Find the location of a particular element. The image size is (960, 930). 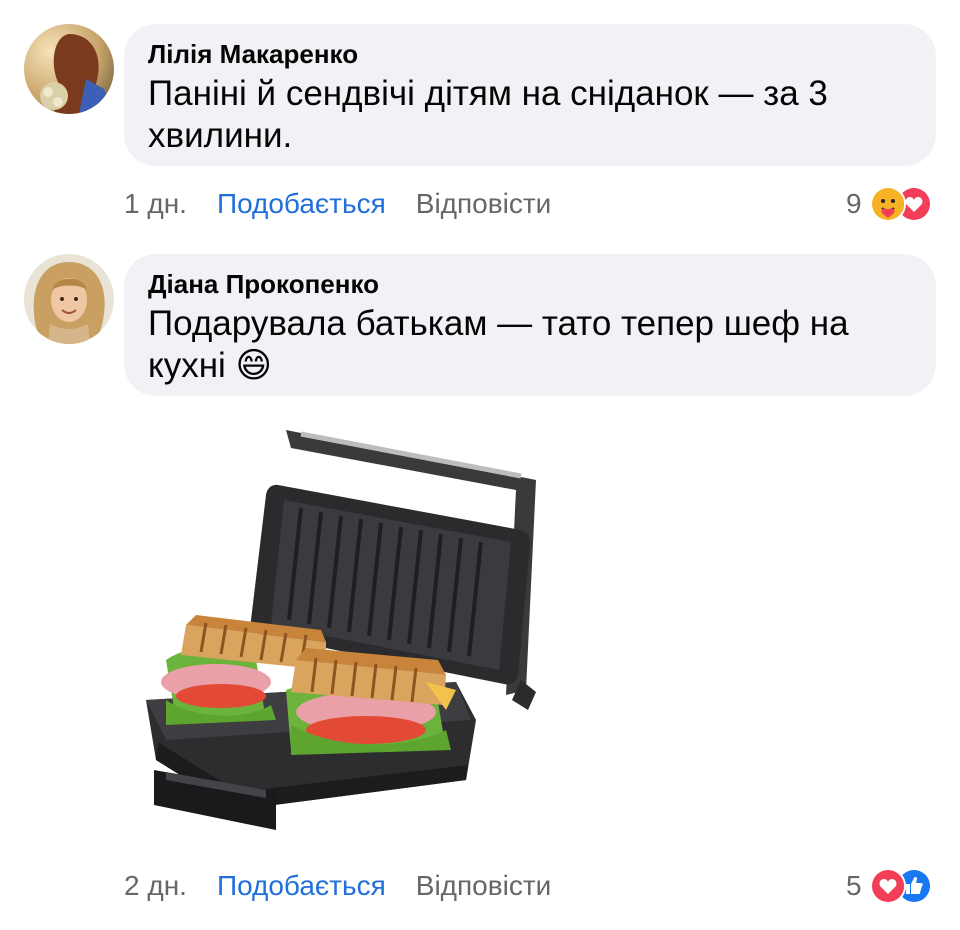

comment-time: 1 дн. is located at coordinates (155, 204).